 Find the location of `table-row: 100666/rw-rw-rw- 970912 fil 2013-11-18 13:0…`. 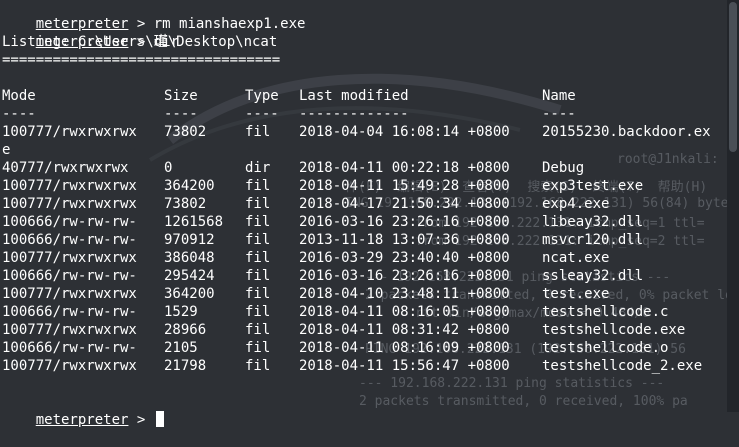

table-row: 100666/rw-rw-rw- 970912 fil 2013-11-18 13:0… is located at coordinates (364, 240).